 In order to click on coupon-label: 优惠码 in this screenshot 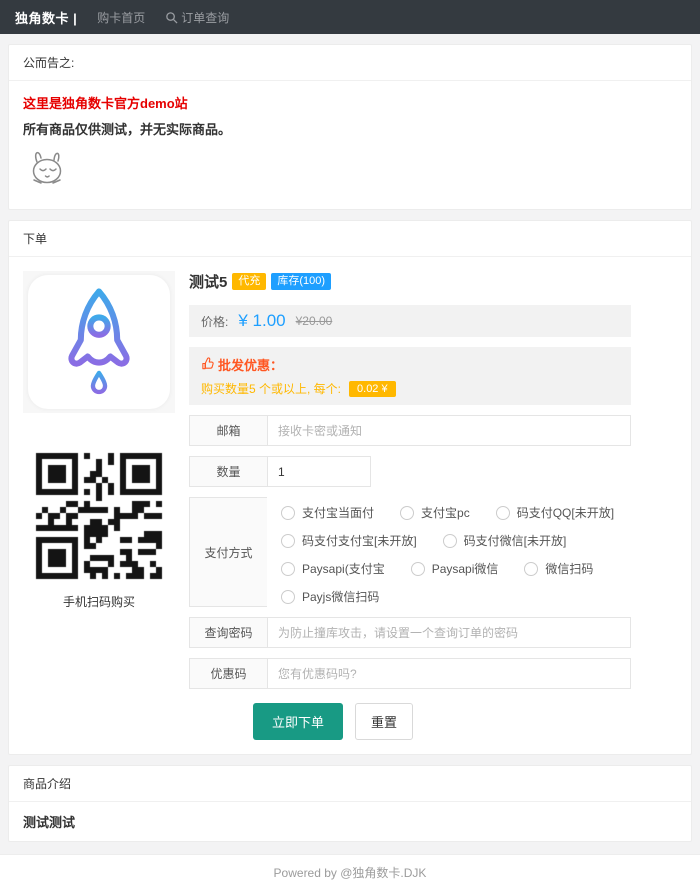, I will do `click(228, 673)`.